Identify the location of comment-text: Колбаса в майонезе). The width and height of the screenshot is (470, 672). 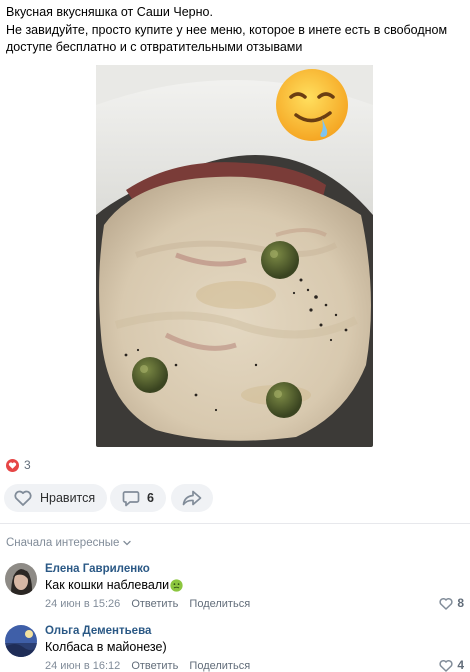
(106, 647).